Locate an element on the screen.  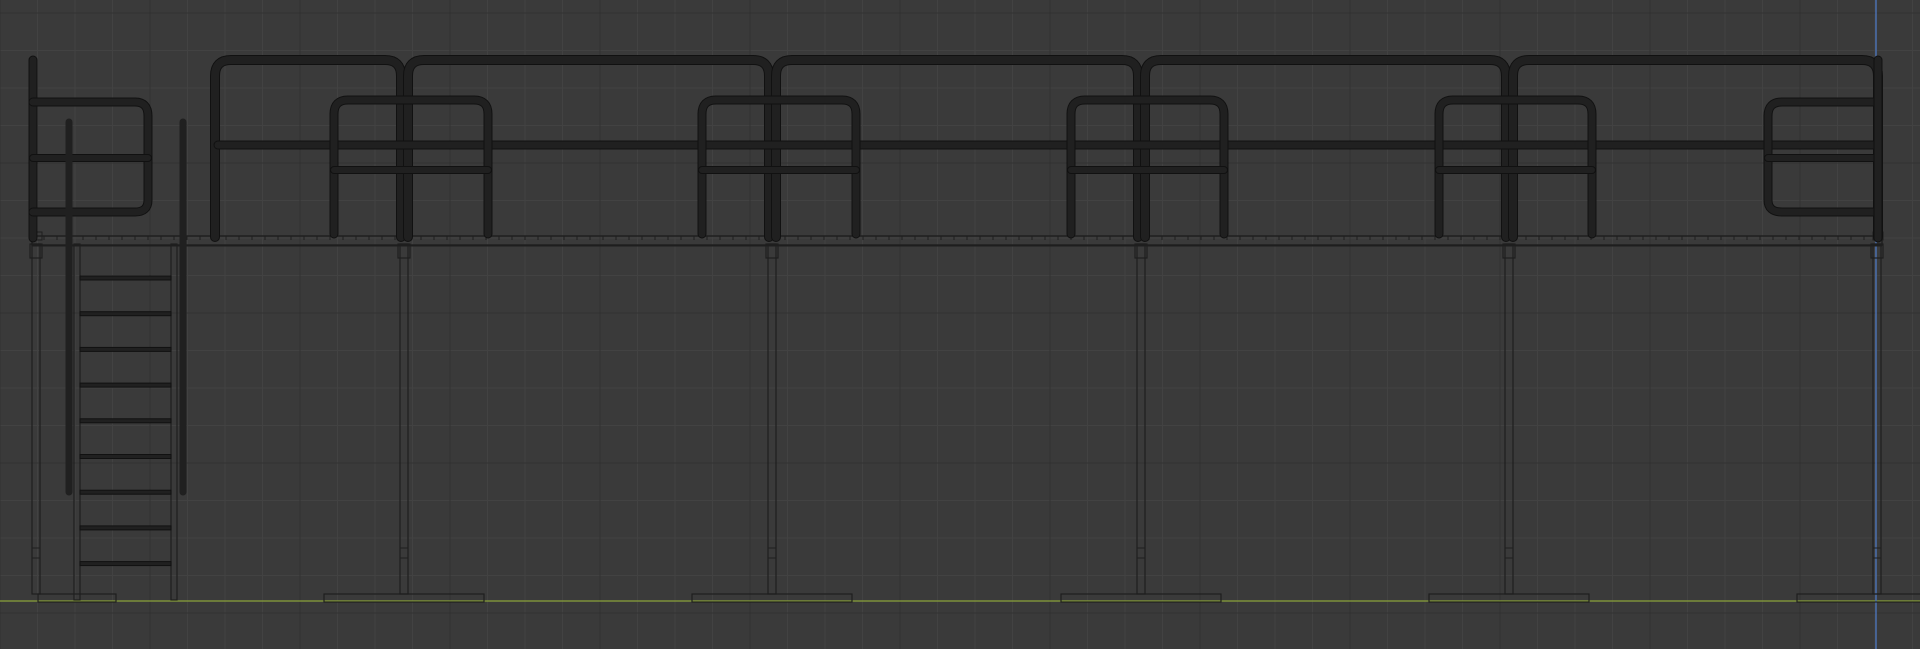
platform-deck is located at coordinates (957, 239).